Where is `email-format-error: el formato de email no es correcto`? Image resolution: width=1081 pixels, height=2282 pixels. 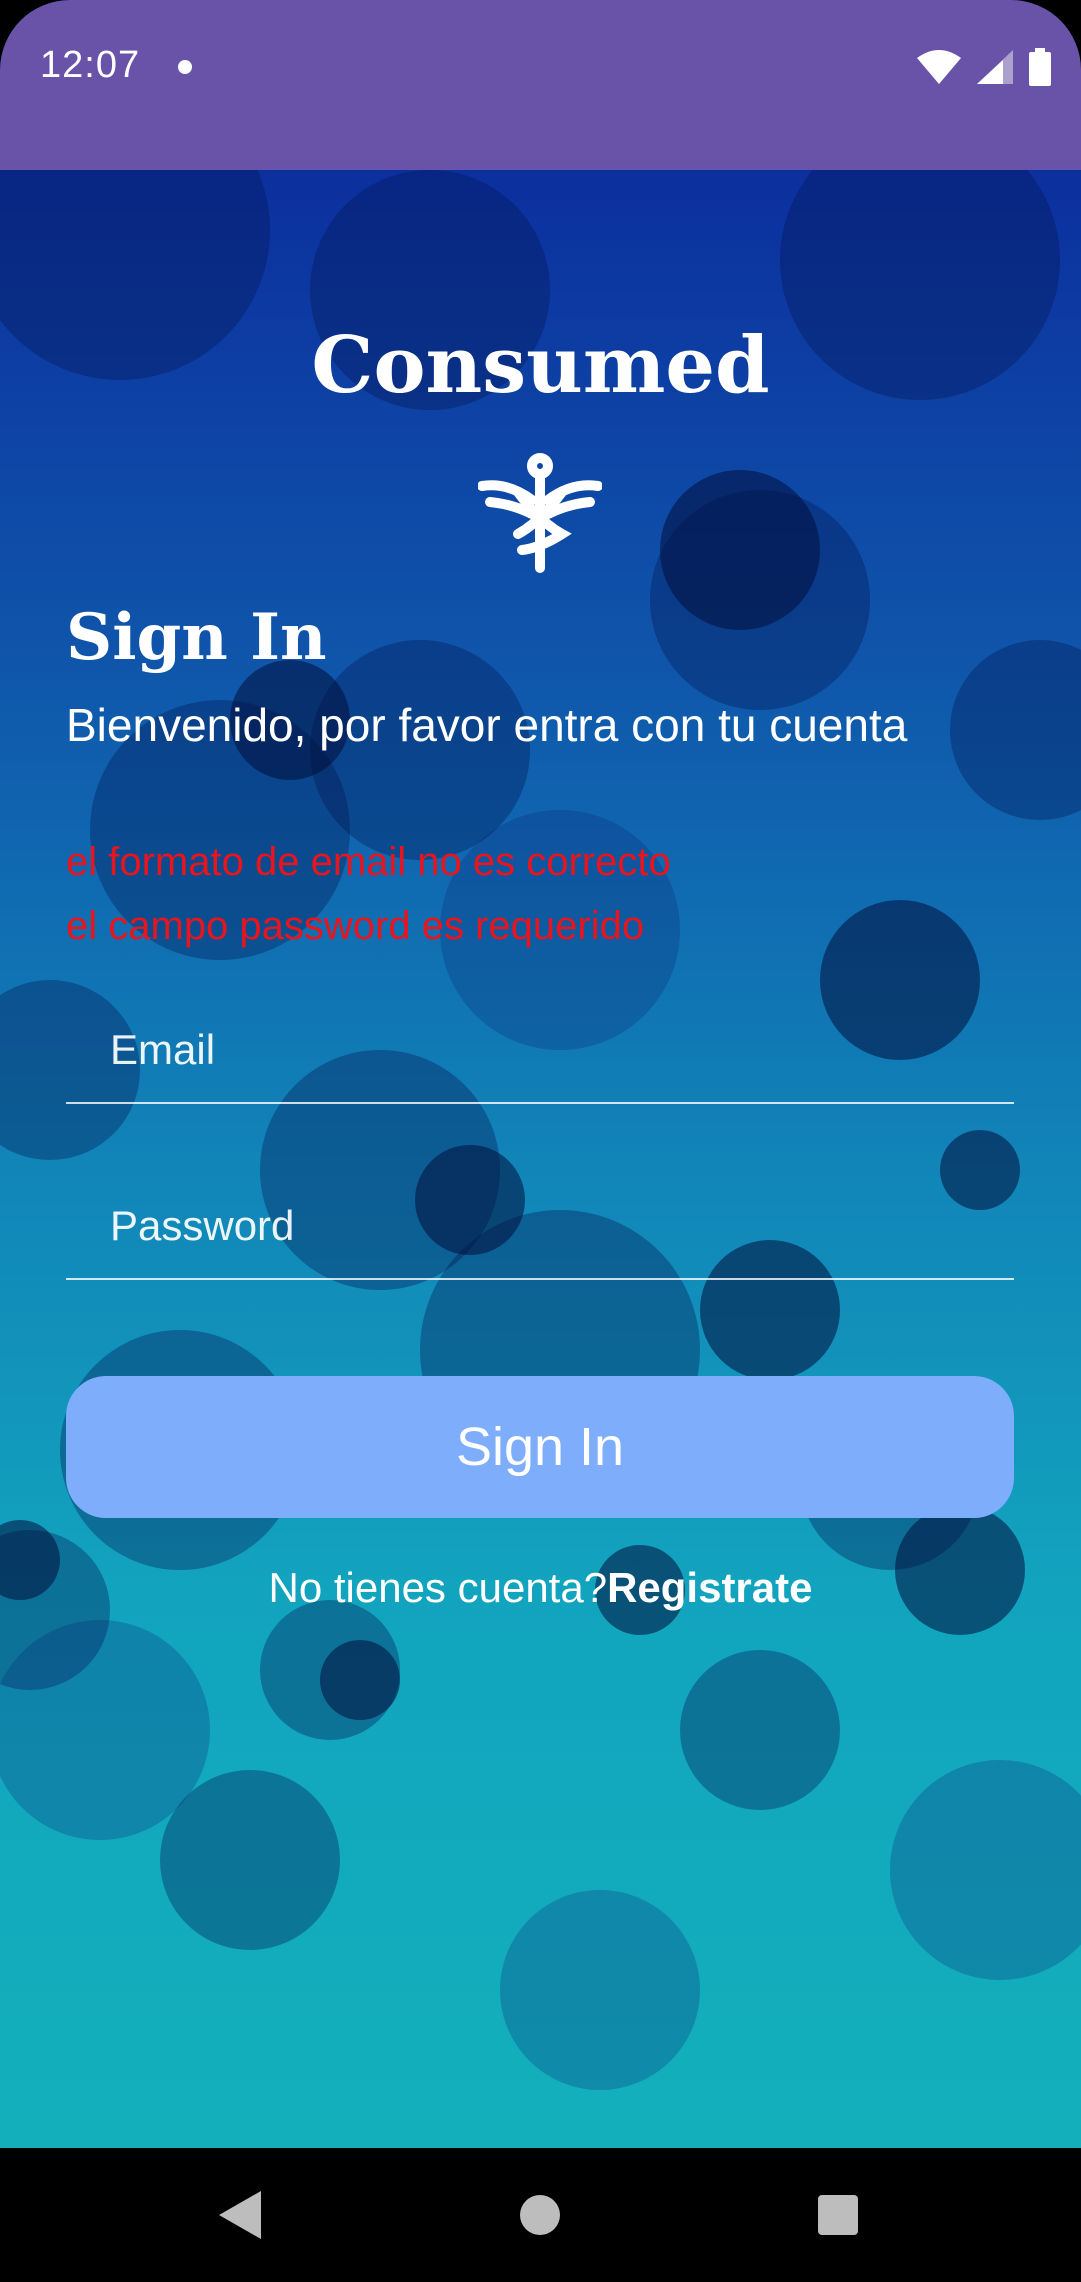
email-format-error: el formato de email no es correcto is located at coordinates (368, 862).